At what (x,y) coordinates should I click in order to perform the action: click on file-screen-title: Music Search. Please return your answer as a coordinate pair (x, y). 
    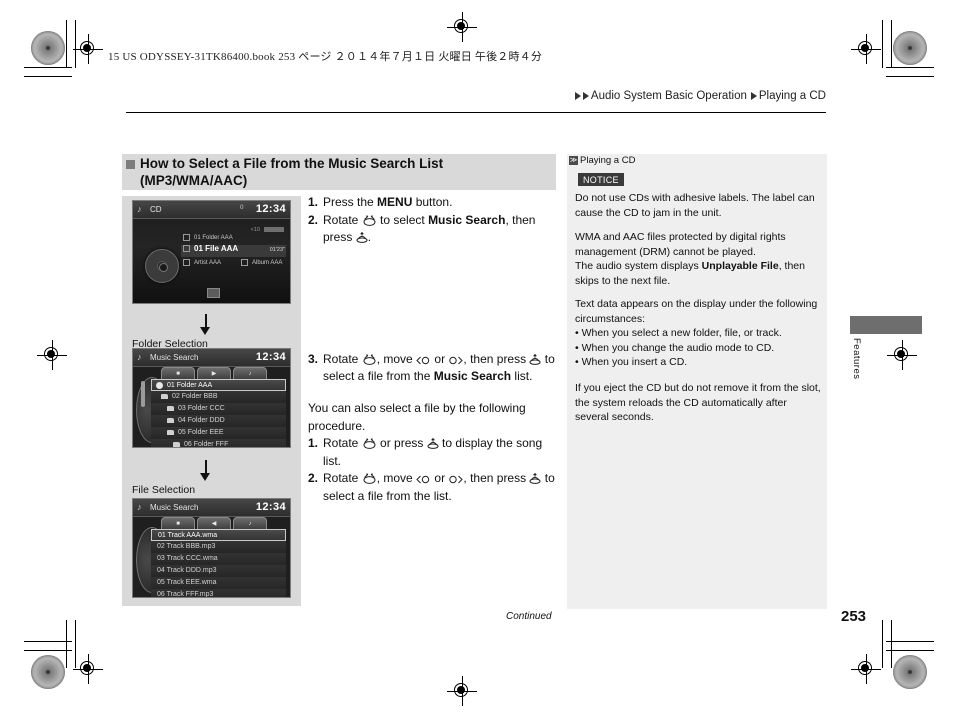
    Looking at the image, I should click on (174, 507).